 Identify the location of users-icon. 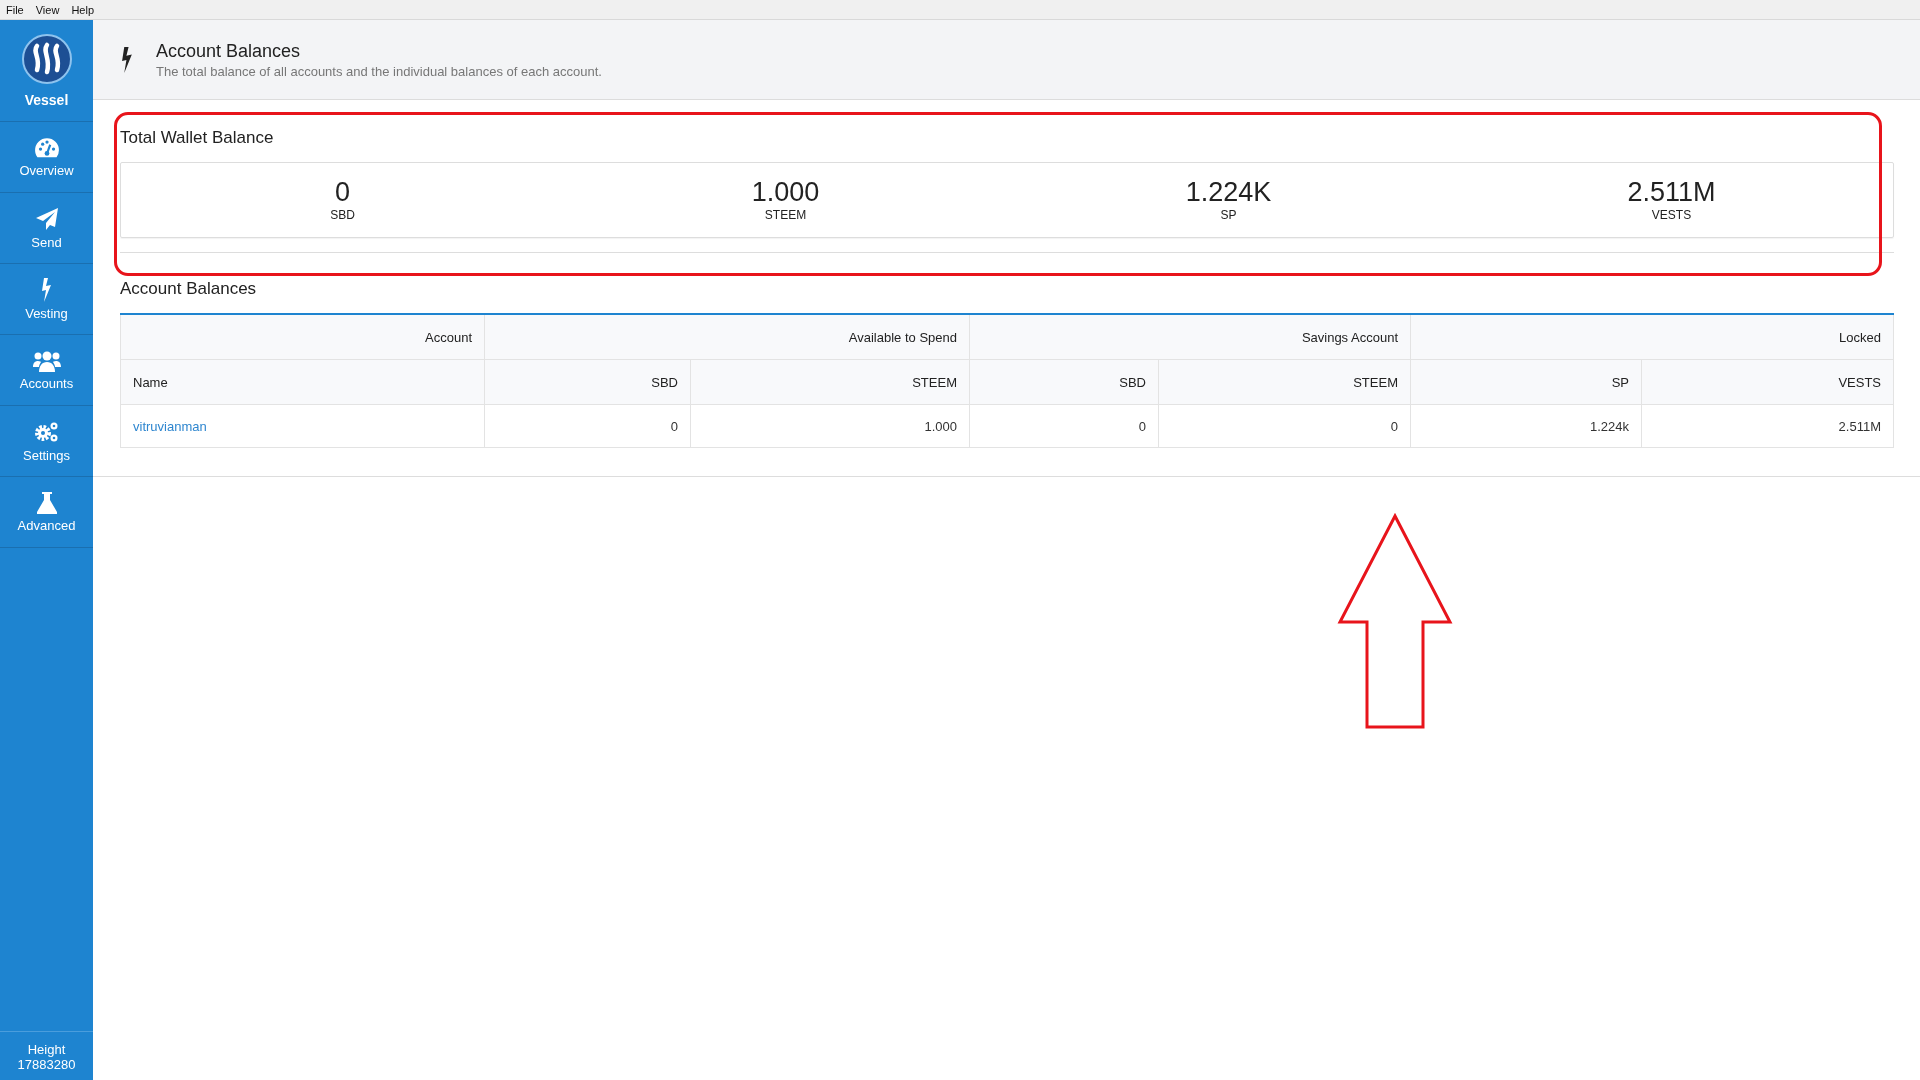
(46, 360).